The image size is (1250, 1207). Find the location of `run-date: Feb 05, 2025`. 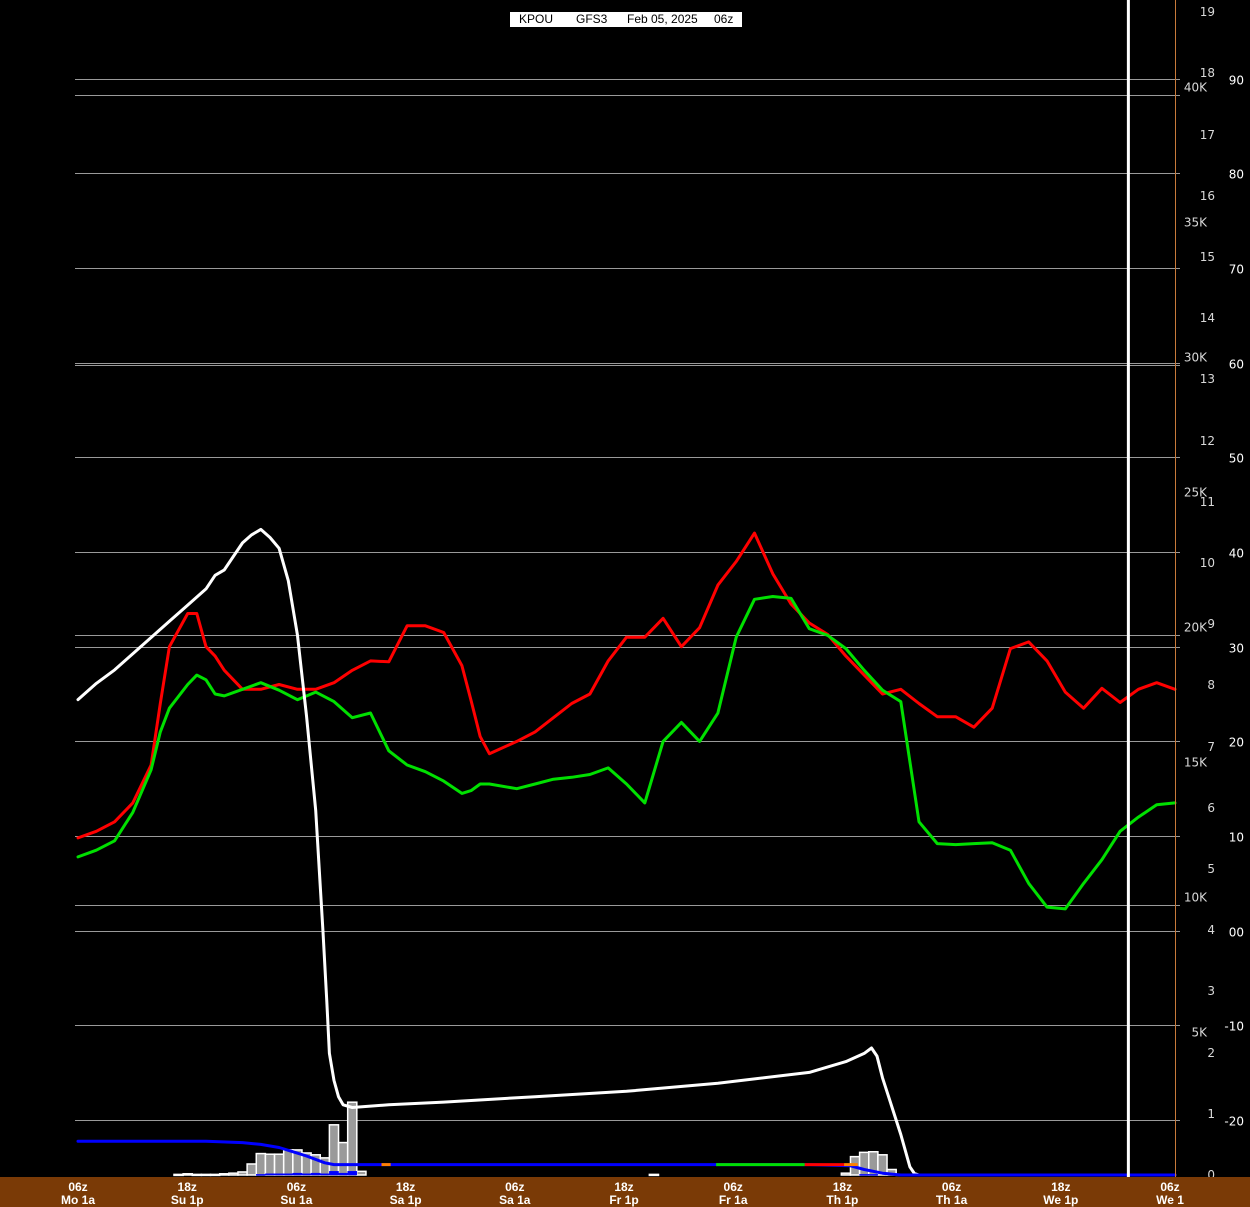

run-date: Feb 05, 2025 is located at coordinates (662, 19).